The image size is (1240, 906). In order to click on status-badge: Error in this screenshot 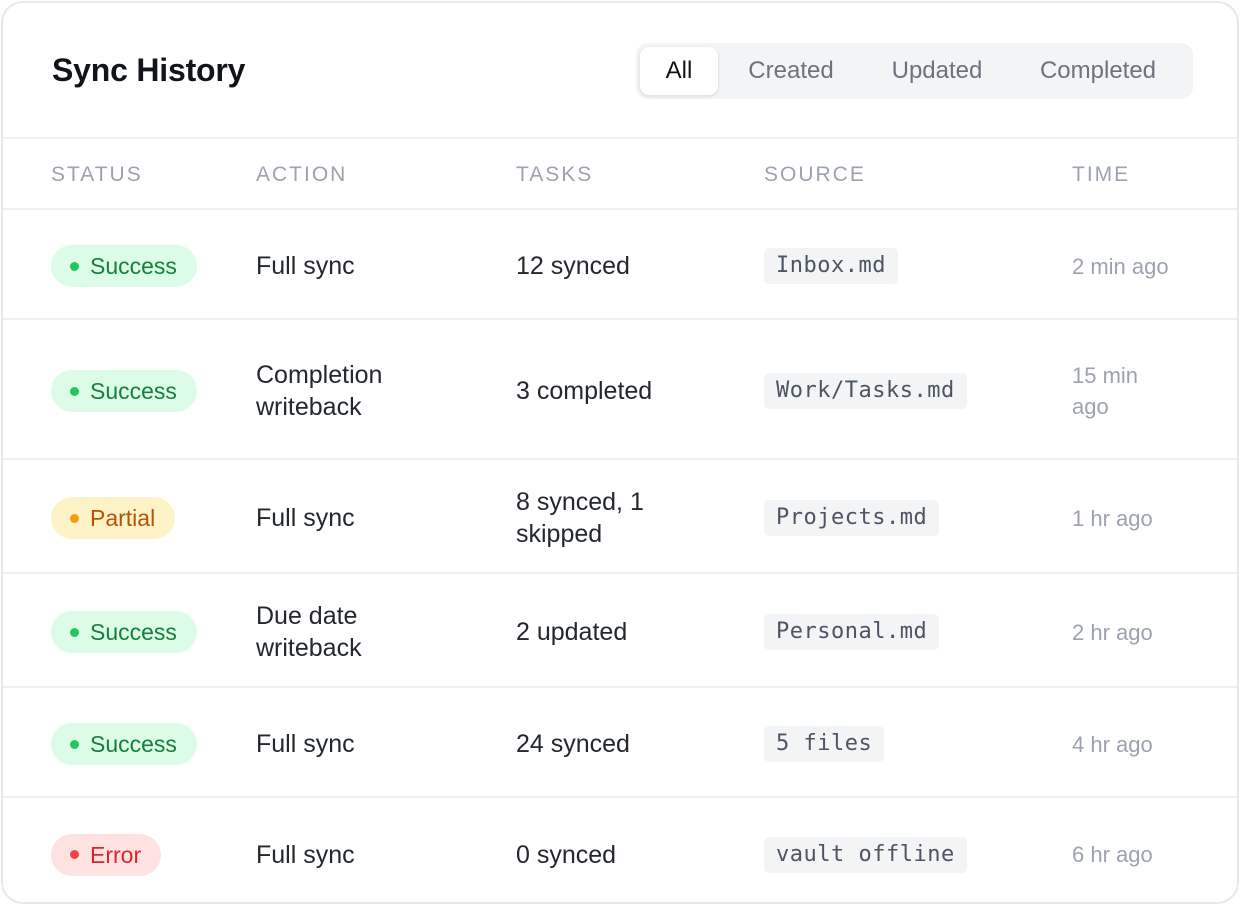, I will do `click(106, 854)`.